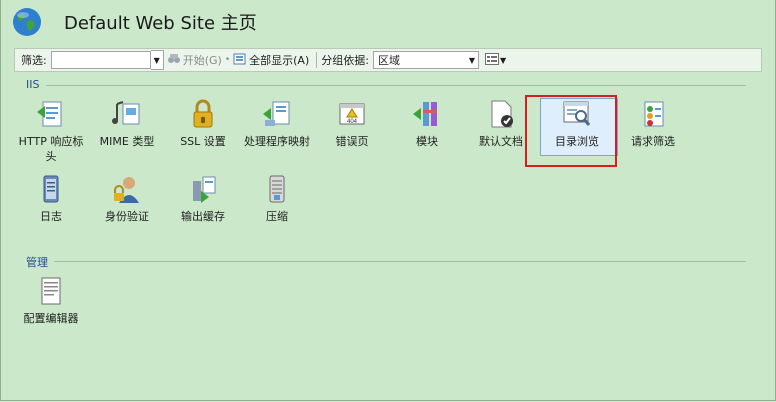 The width and height of the screenshot is (776, 402). I want to click on handler-mappings-icon, so click(277, 114).